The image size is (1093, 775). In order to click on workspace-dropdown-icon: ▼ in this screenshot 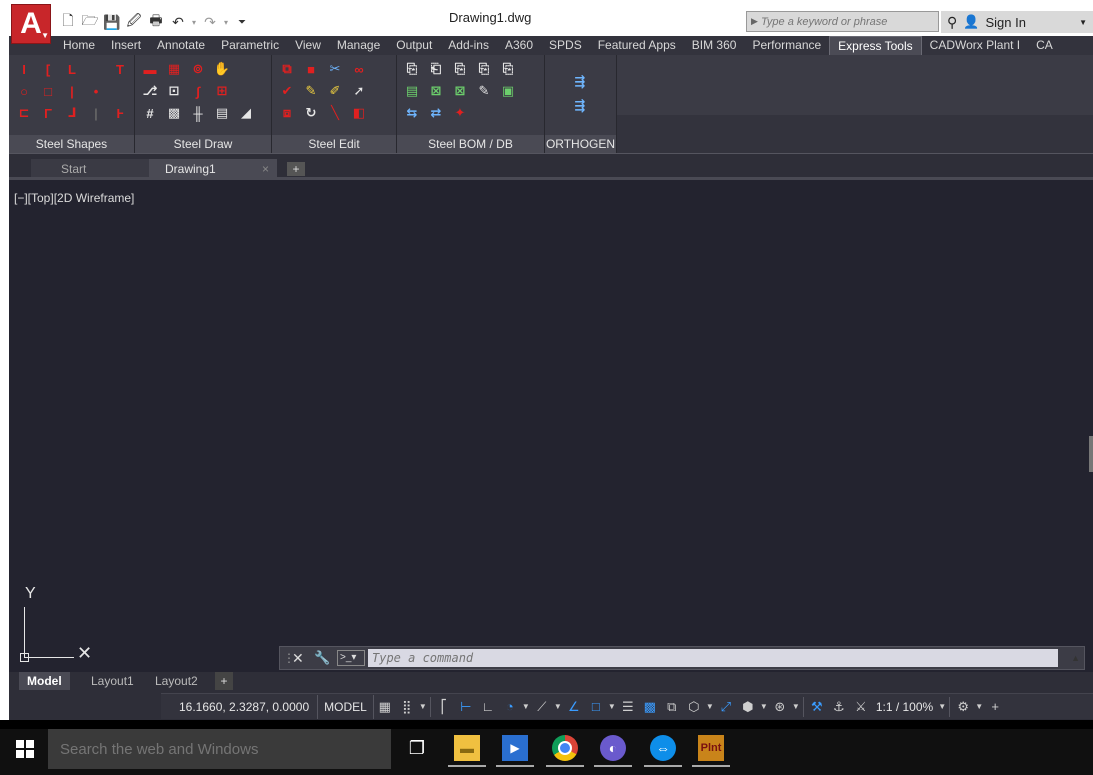, I will do `click(979, 707)`.